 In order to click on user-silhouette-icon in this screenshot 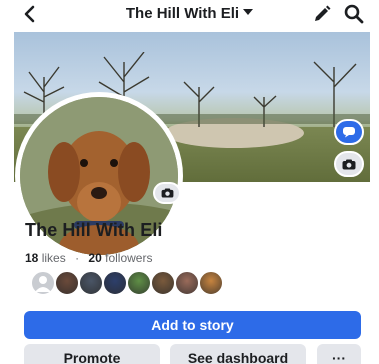, I will do `click(43, 284)`.